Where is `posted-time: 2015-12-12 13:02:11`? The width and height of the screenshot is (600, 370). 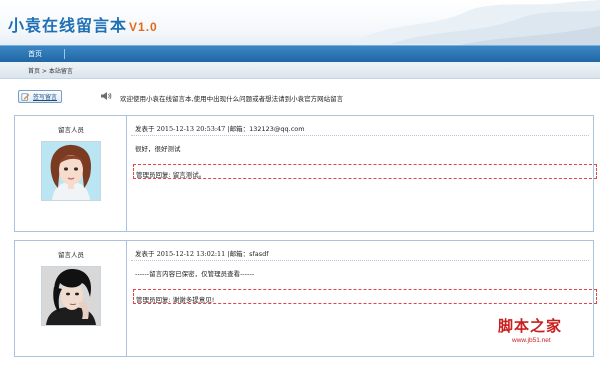 posted-time: 2015-12-12 13:02:11 is located at coordinates (191, 254).